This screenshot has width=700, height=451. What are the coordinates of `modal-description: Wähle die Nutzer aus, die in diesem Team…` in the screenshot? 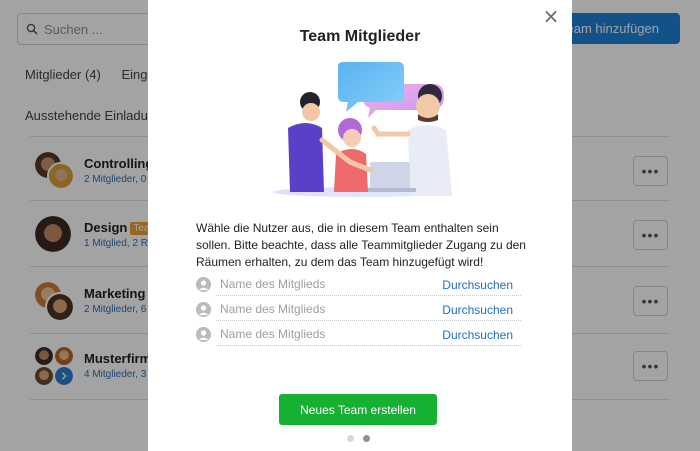 It's located at (361, 245).